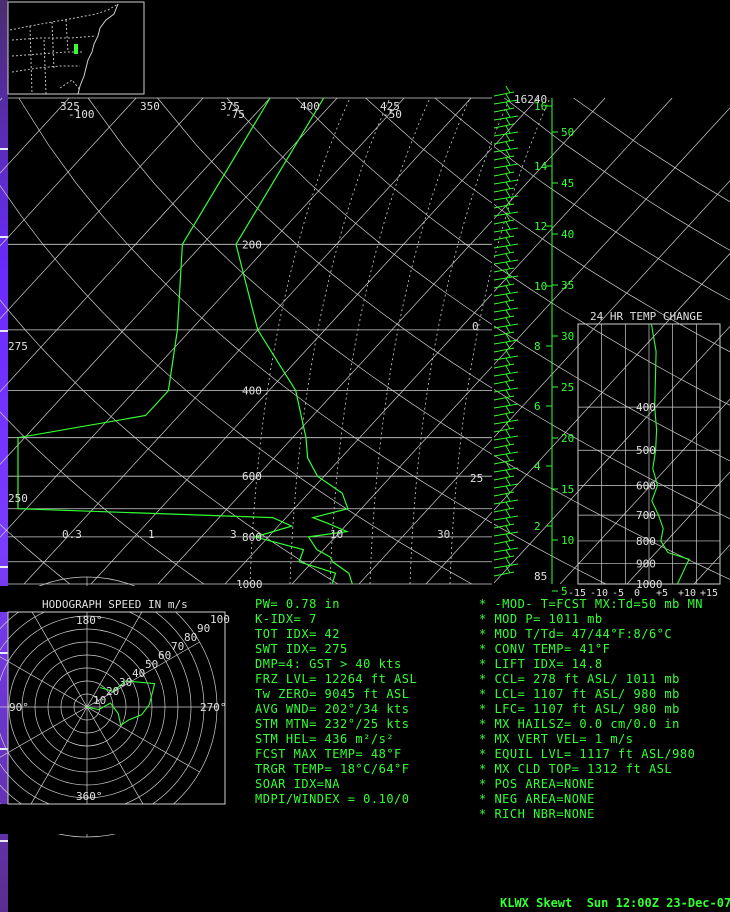 The image size is (730, 912). Describe the element at coordinates (164, 655) in the screenshot. I see `hodograph-ring-label: 60` at that location.